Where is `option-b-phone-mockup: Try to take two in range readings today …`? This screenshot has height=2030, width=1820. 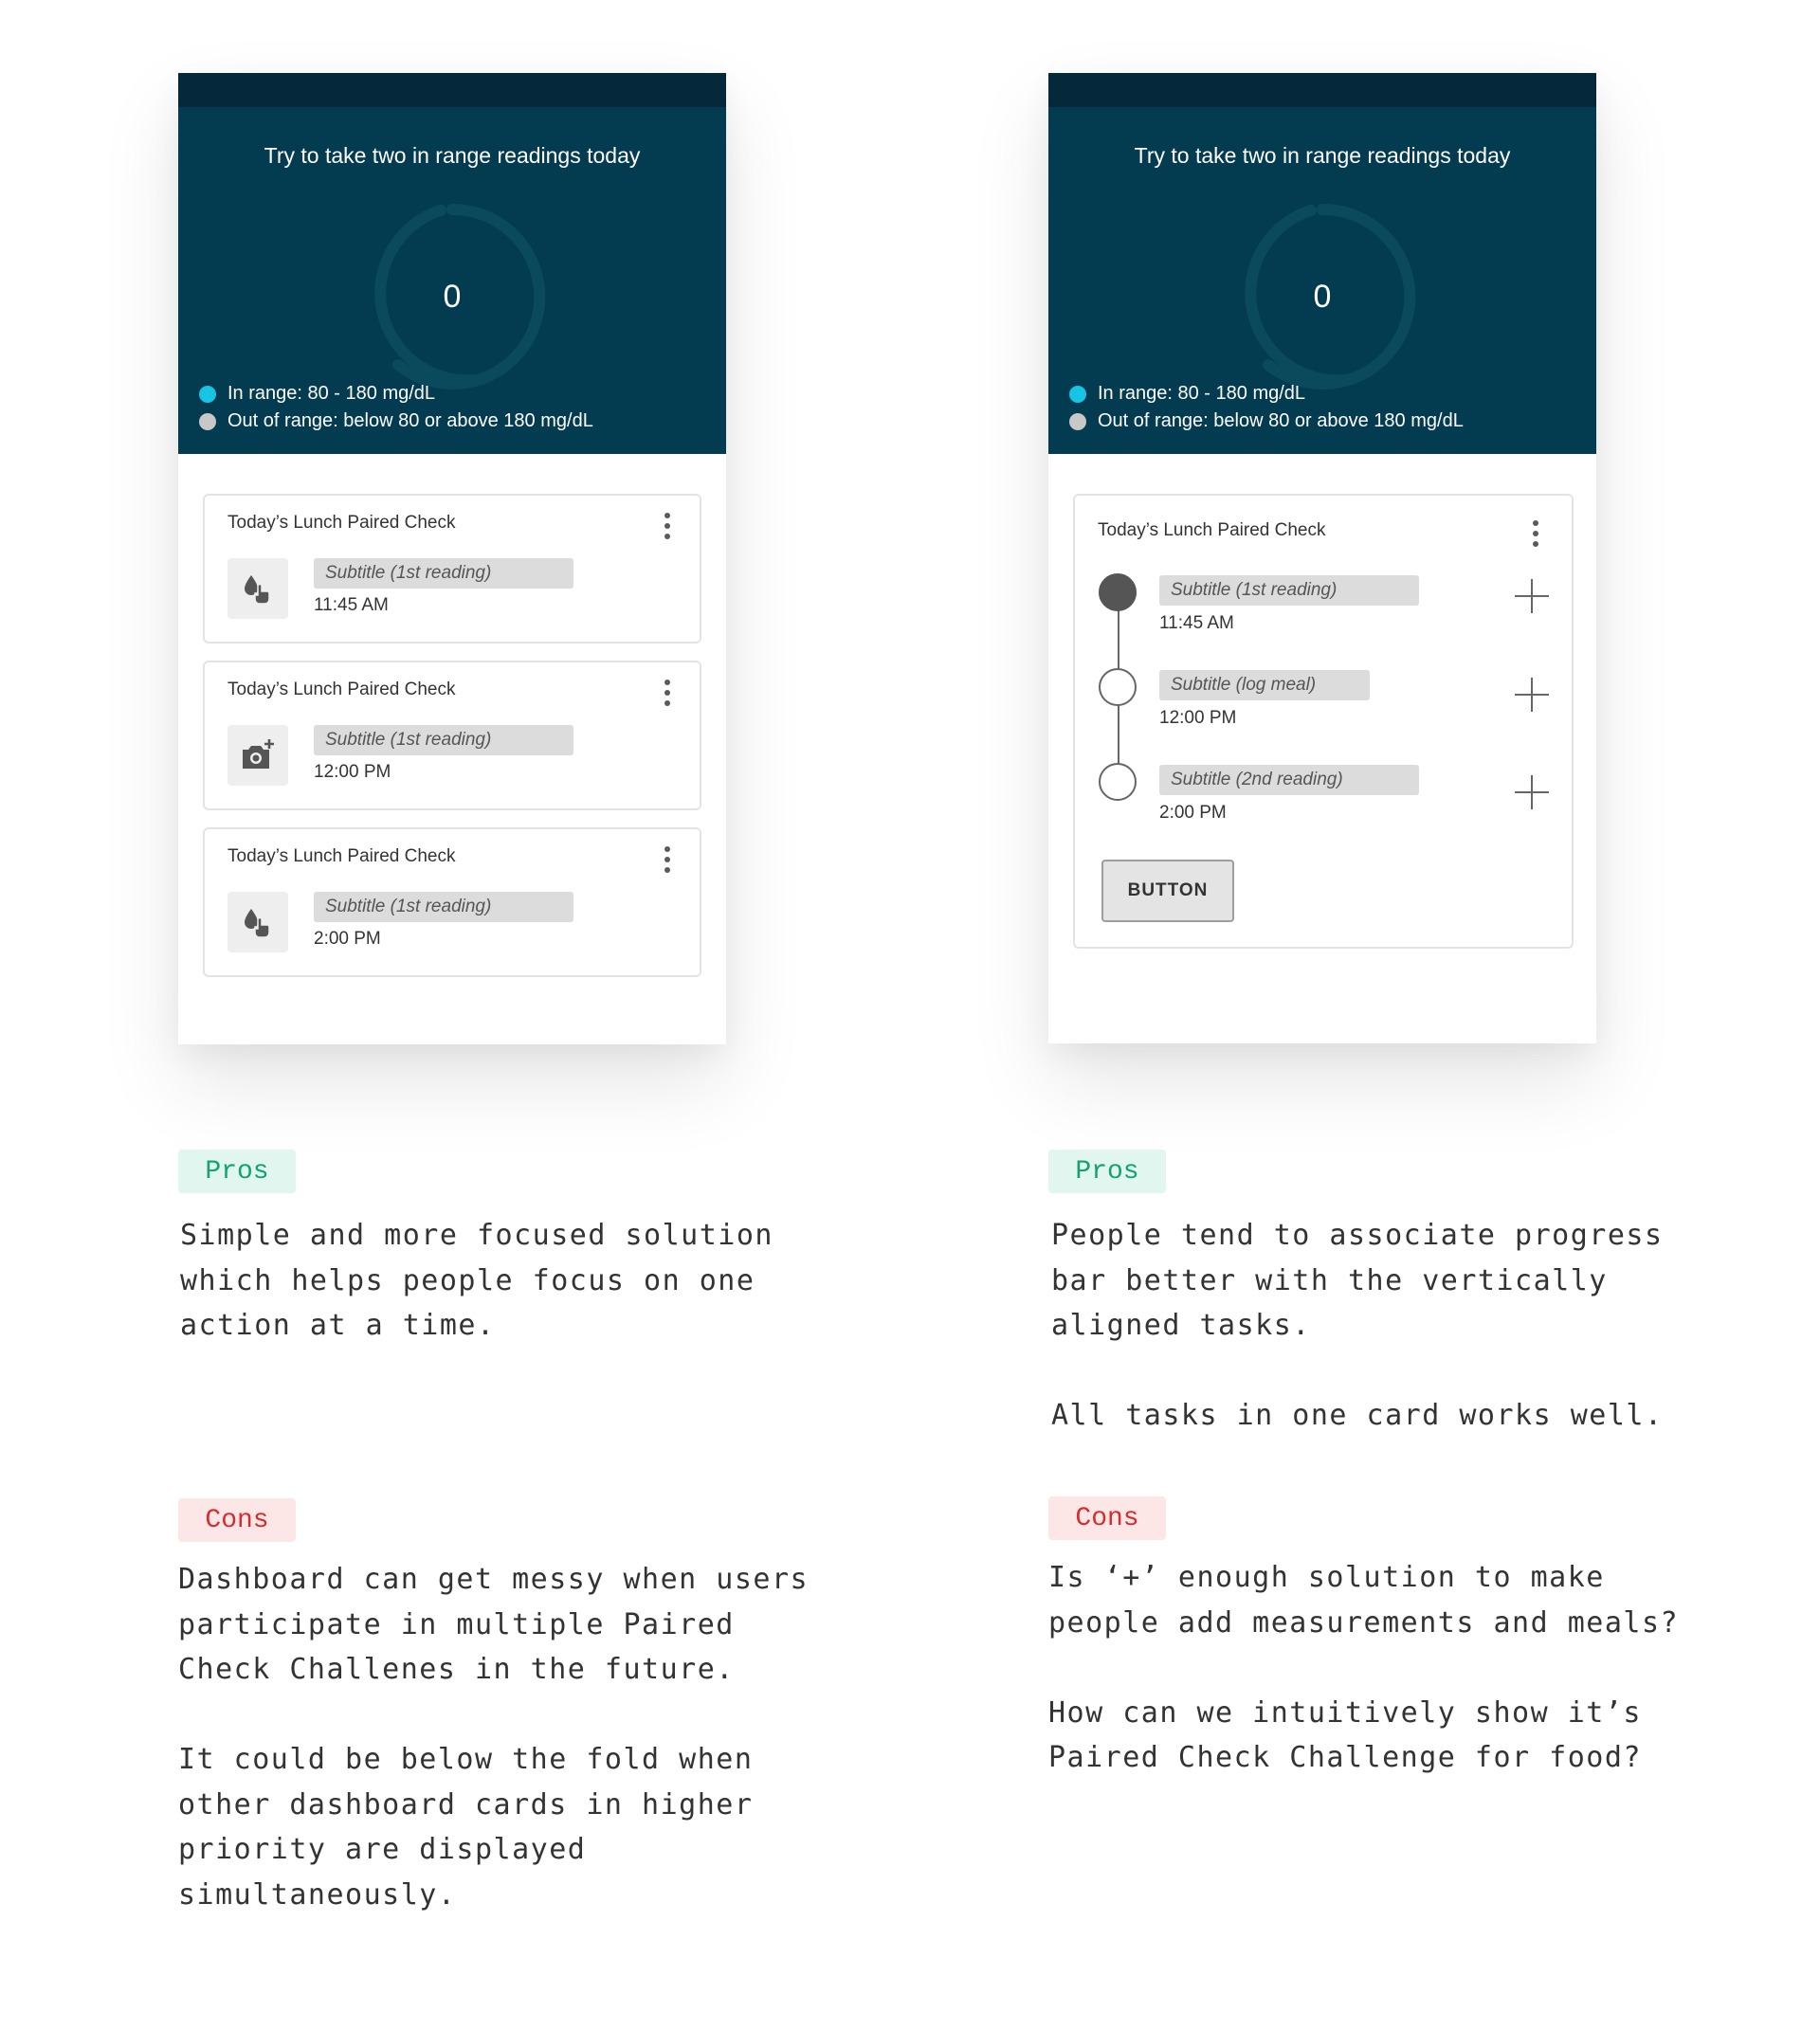 option-b-phone-mockup: Try to take two in range readings today … is located at coordinates (1322, 558).